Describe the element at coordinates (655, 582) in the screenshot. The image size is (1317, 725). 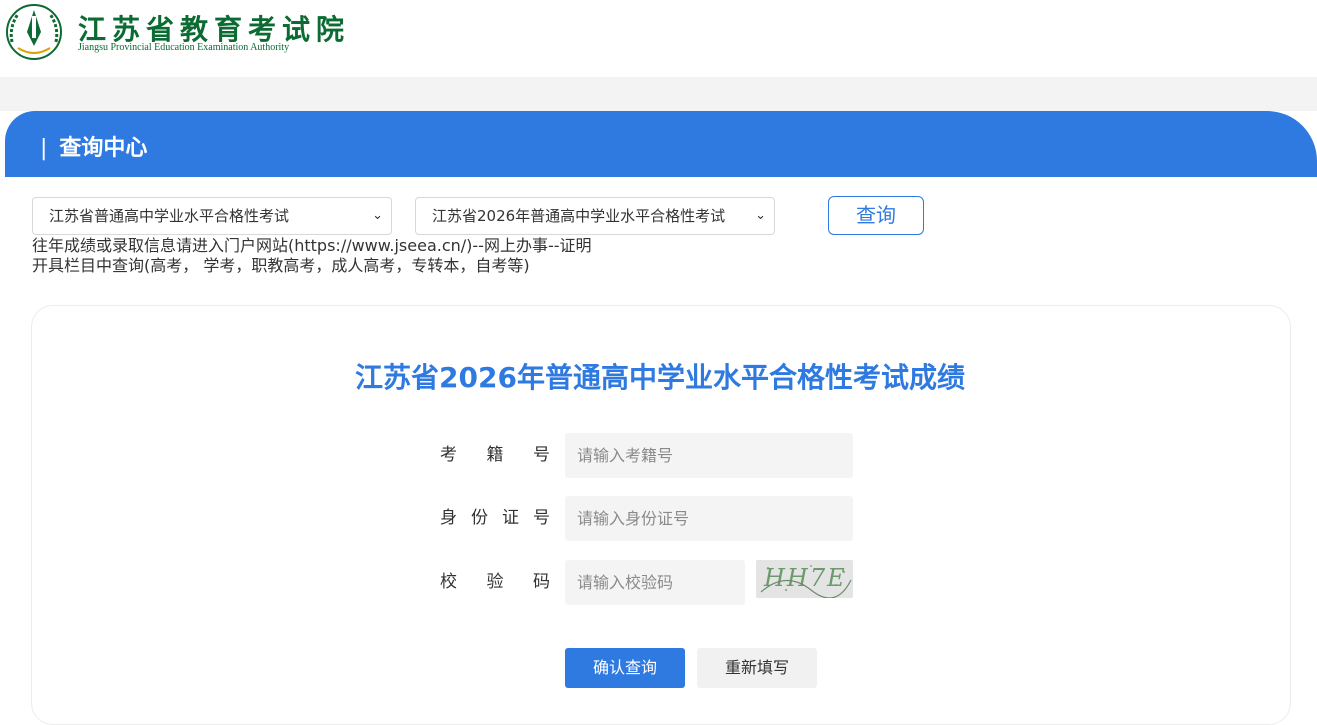
I see `verify-code-input` at that location.